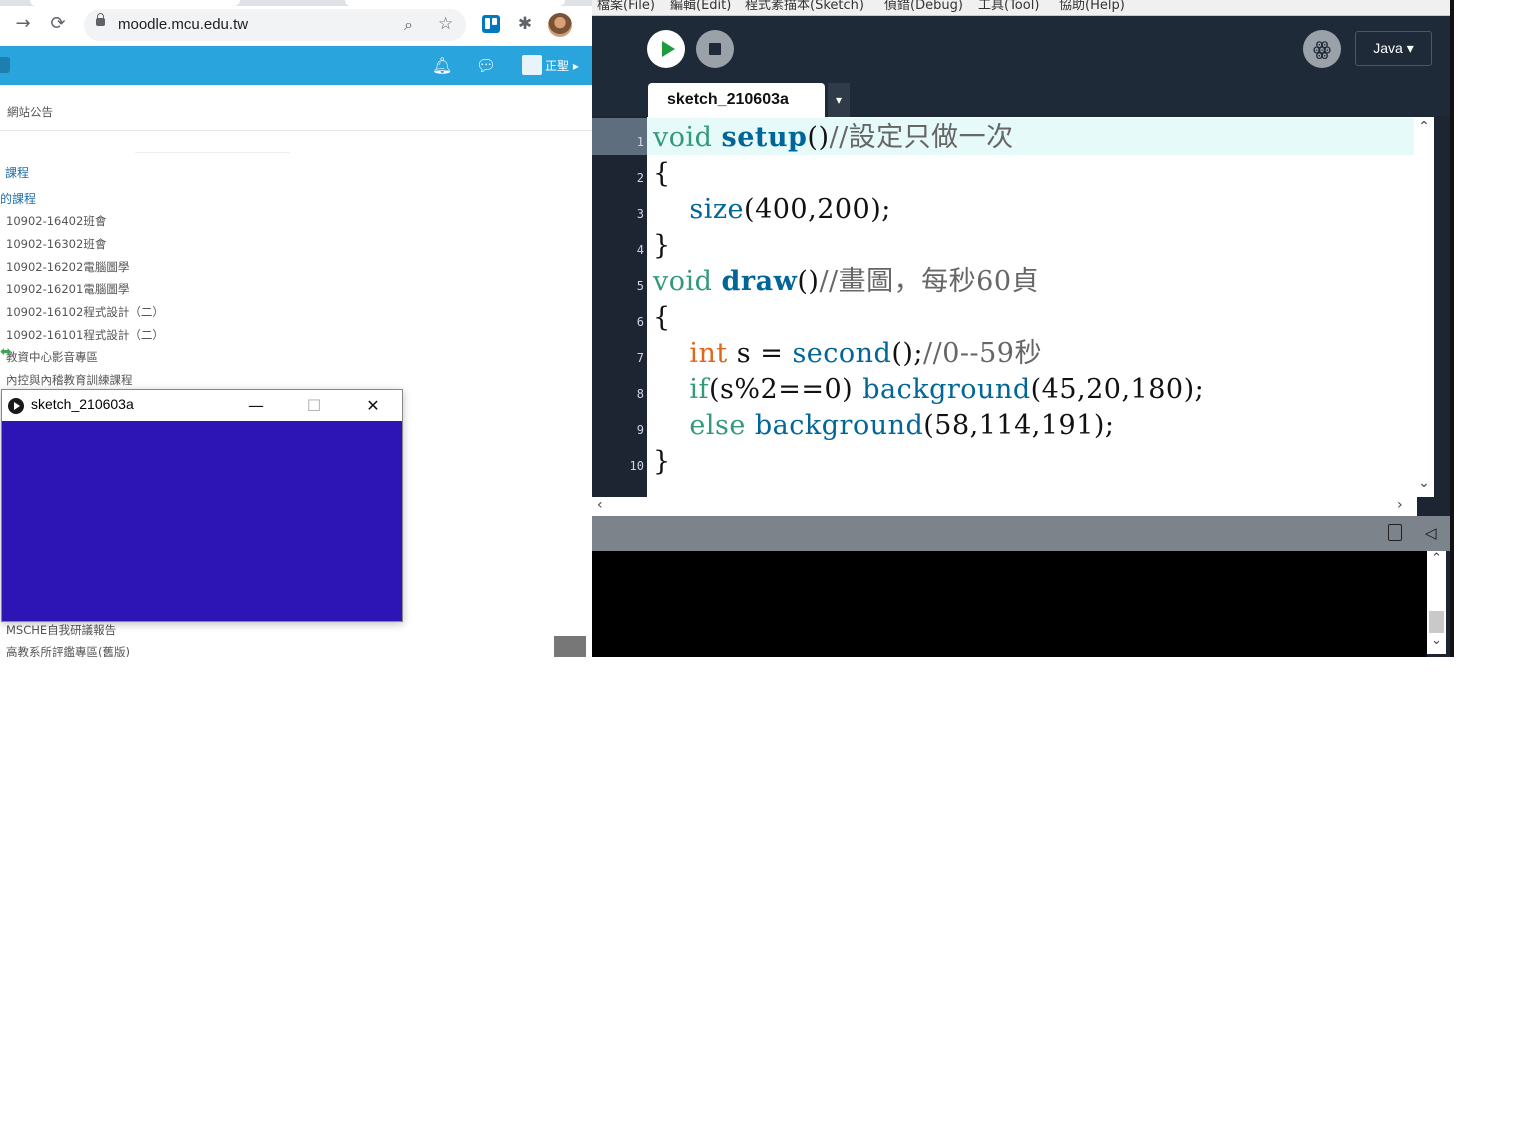 This screenshot has width=1536, height=1124. What do you see at coordinates (833, 138) in the screenshot?
I see `code-line: void setup()//設定只做一次` at bounding box center [833, 138].